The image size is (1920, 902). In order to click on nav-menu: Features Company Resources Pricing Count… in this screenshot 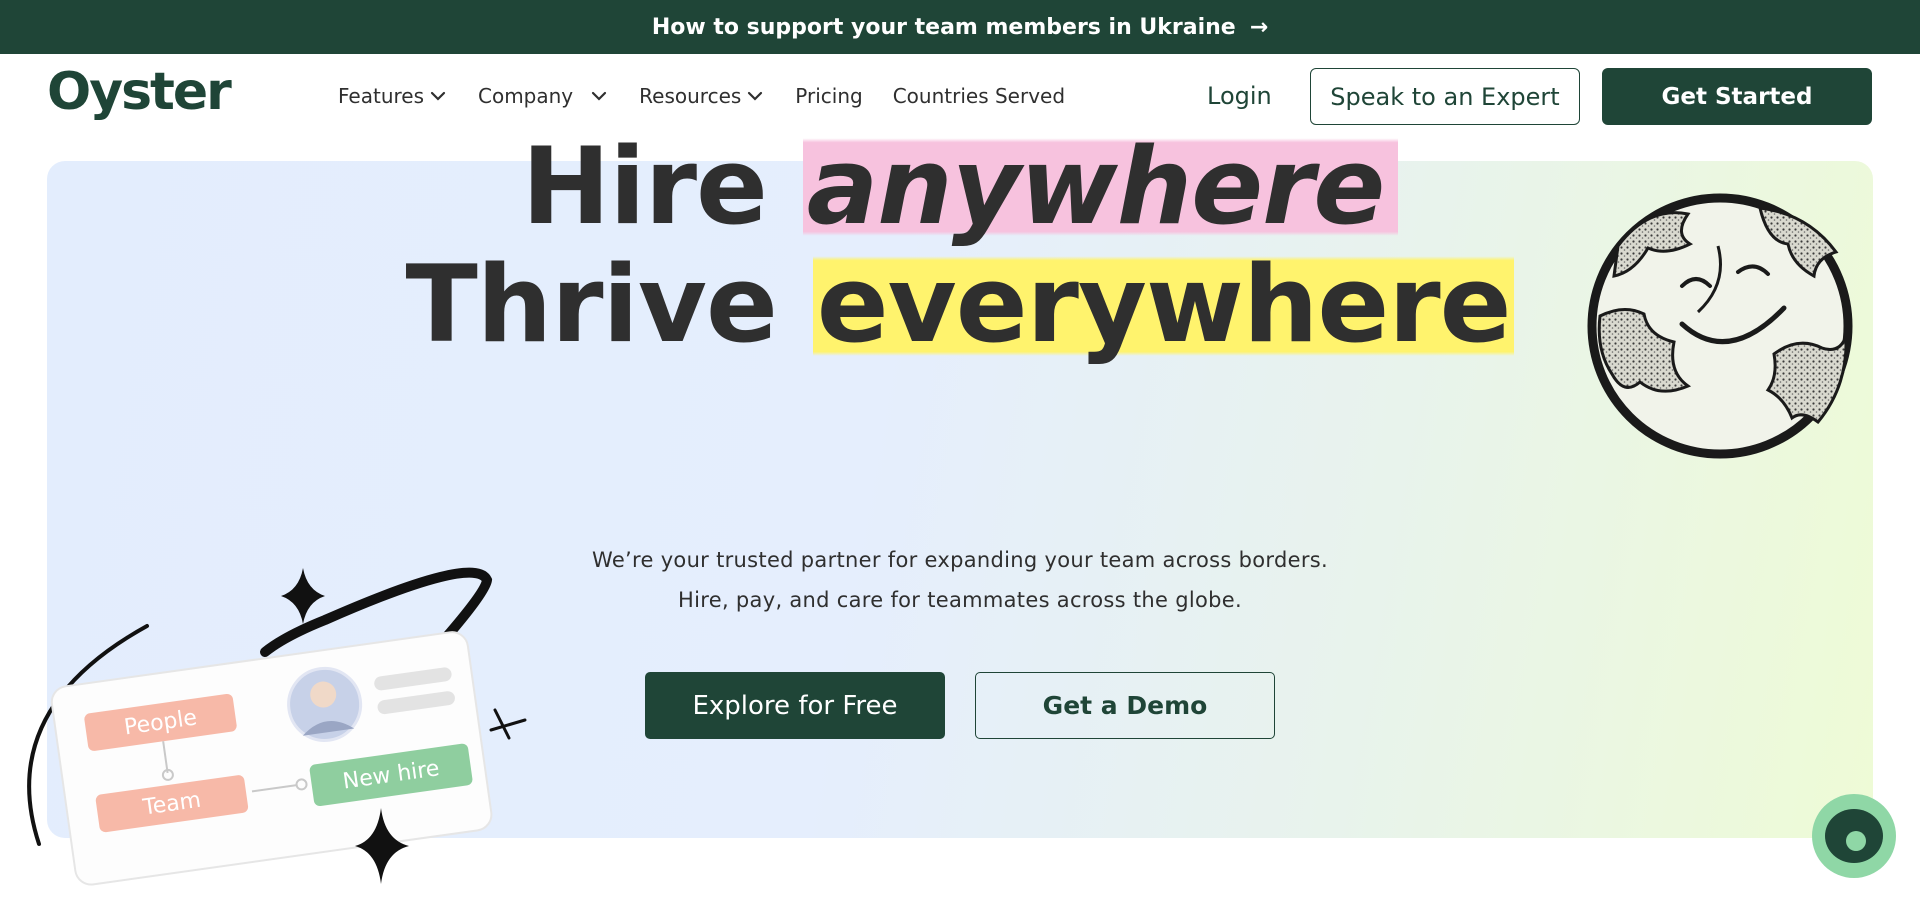, I will do `click(701, 96)`.